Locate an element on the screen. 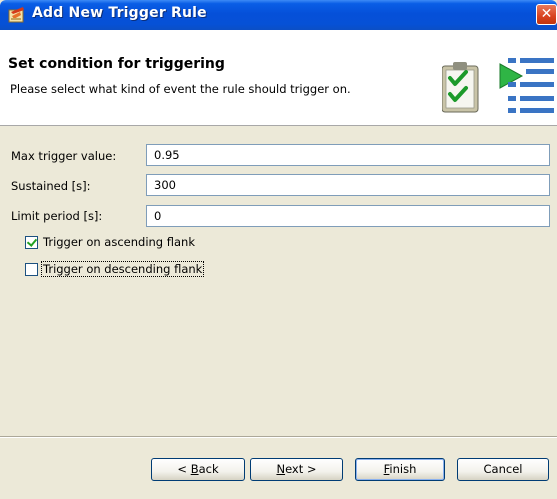 This screenshot has height=499, width=557. back-button-mnemonic: B is located at coordinates (194, 469).